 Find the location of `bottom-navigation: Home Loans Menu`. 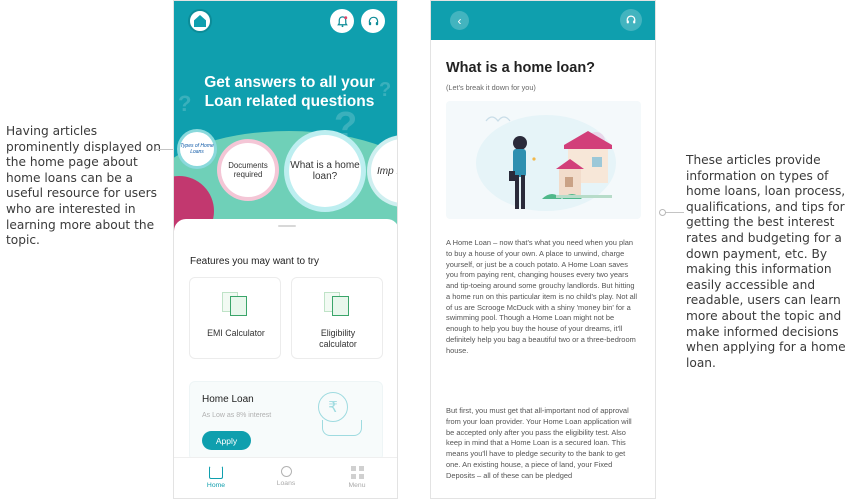

bottom-navigation: Home Loans Menu is located at coordinates (285, 477).